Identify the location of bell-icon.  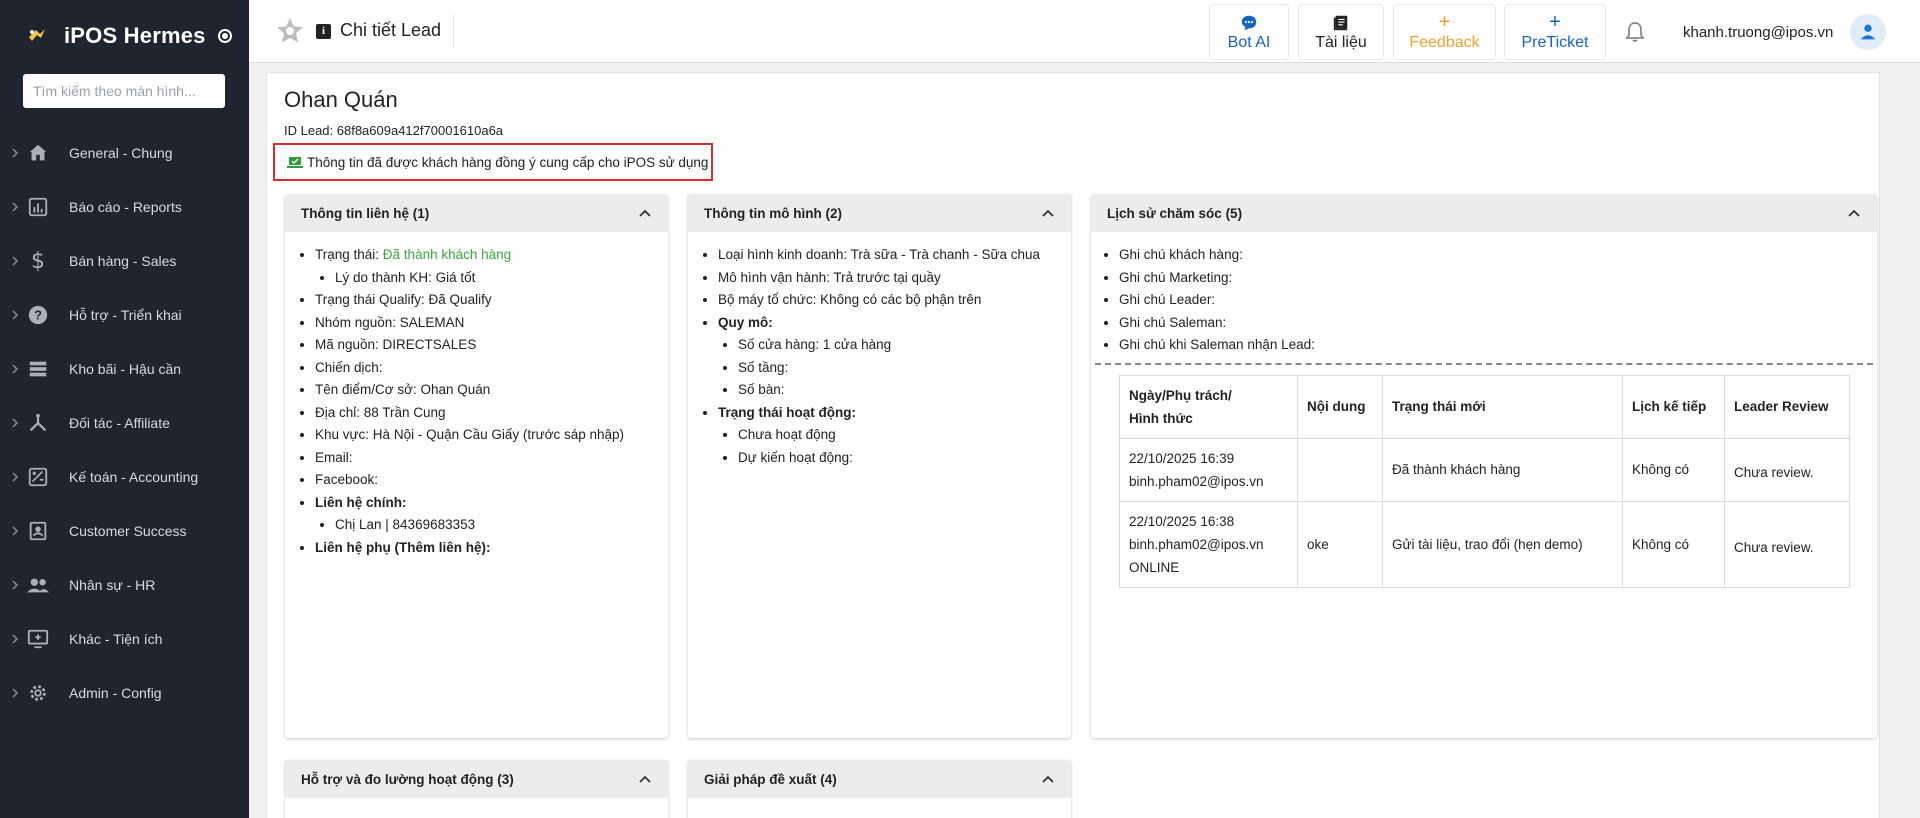
(1635, 32).